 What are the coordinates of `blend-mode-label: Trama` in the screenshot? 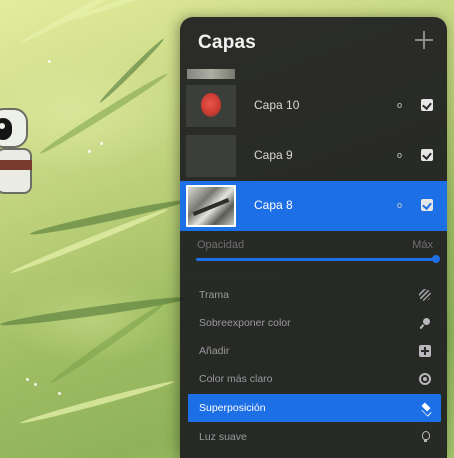 It's located at (214, 295).